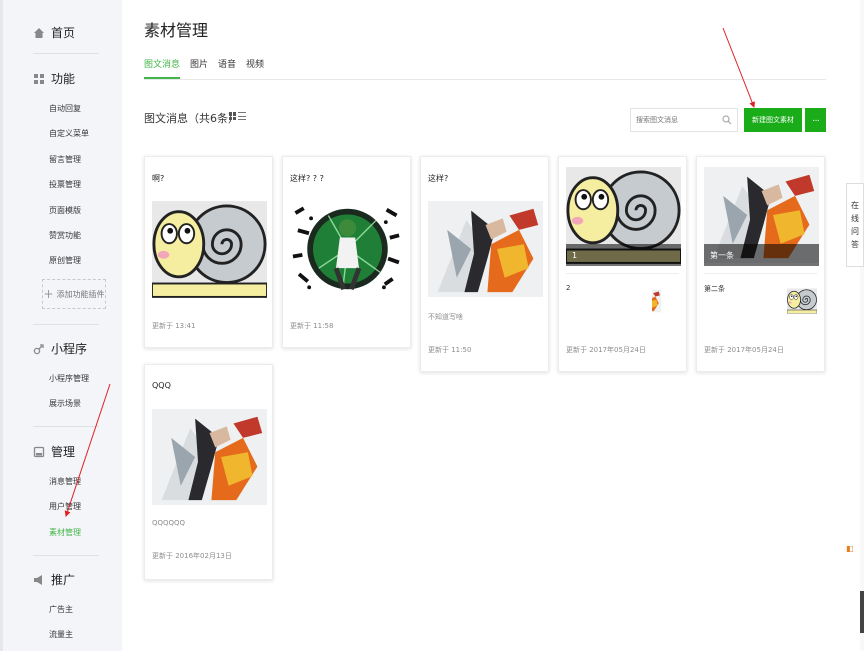 The height and width of the screenshot is (651, 864). Describe the element at coordinates (450, 350) in the screenshot. I see `card-update-time: 更新于 11:50` at that location.